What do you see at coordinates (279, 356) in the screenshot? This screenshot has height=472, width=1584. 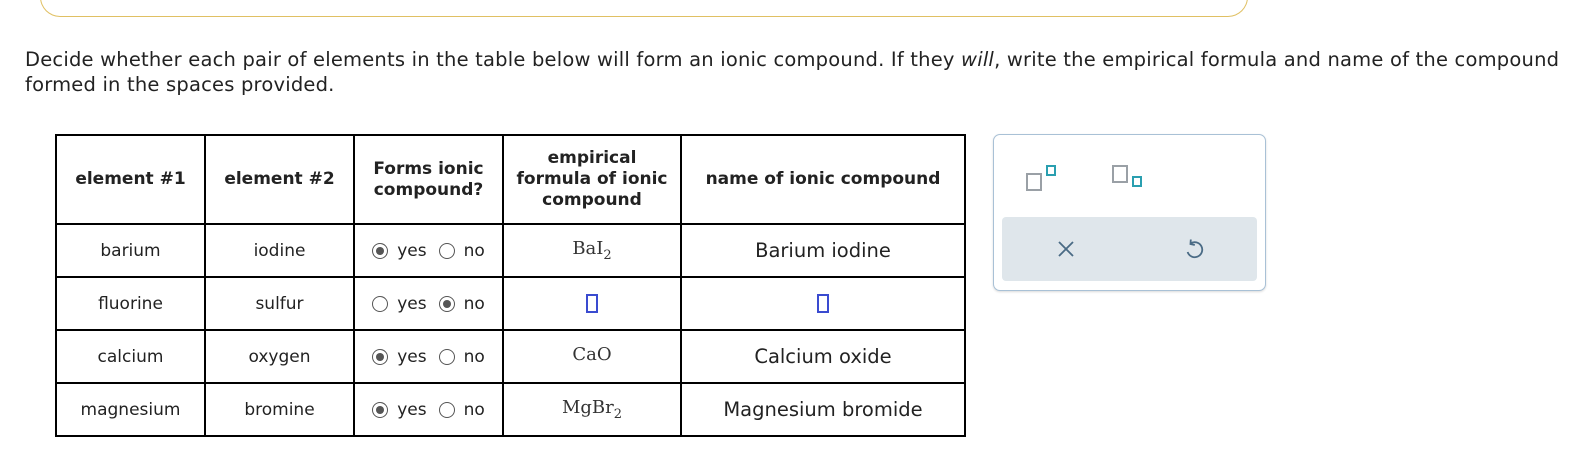 I see `element-2-cell: oxygen` at bounding box center [279, 356].